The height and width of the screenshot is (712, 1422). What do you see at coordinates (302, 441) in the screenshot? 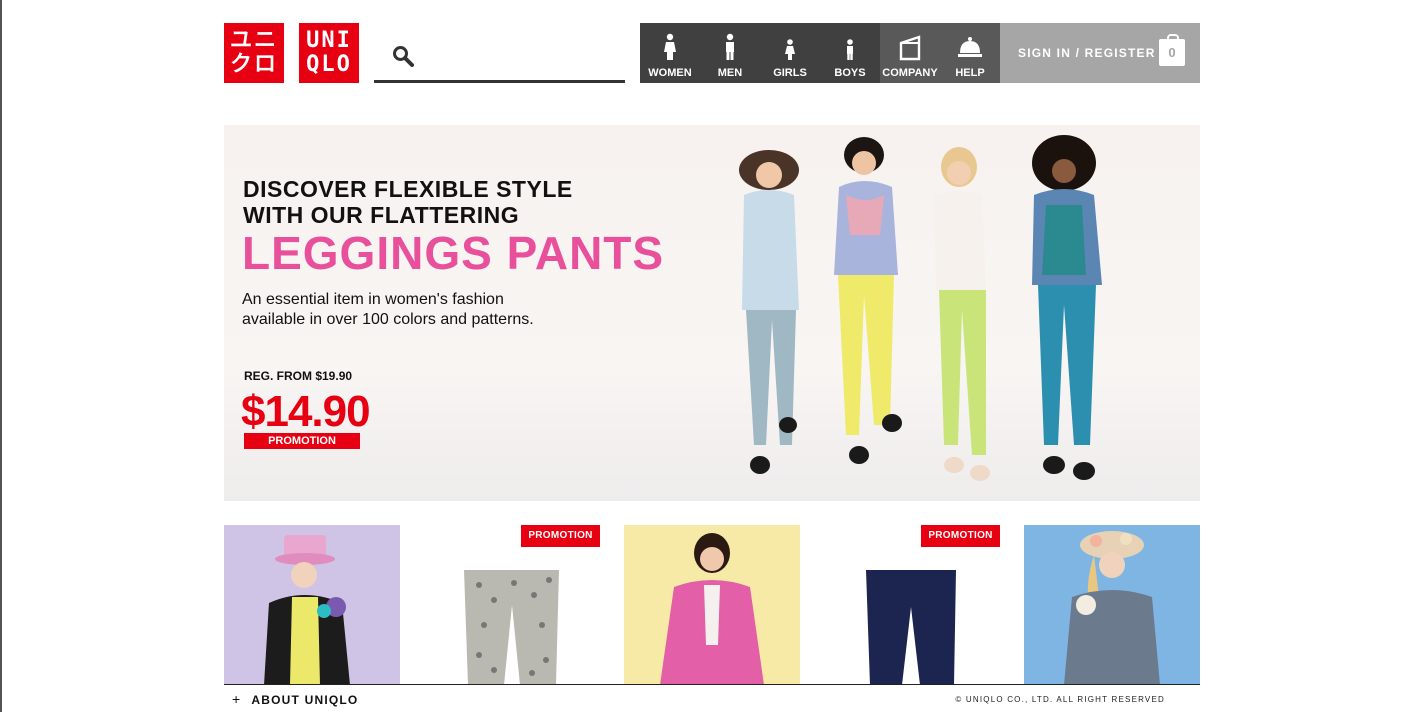
I see `promotion-label: PROMOTION` at bounding box center [302, 441].